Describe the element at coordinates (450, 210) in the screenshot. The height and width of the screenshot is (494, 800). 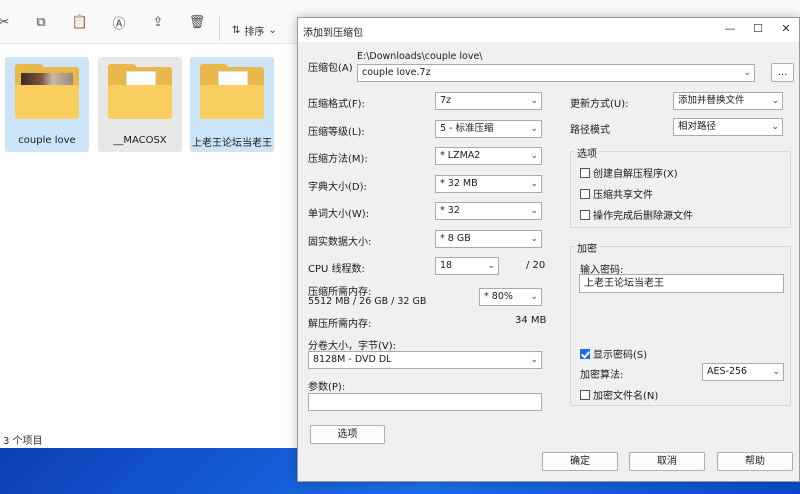
I see `word-value: * 32` at that location.